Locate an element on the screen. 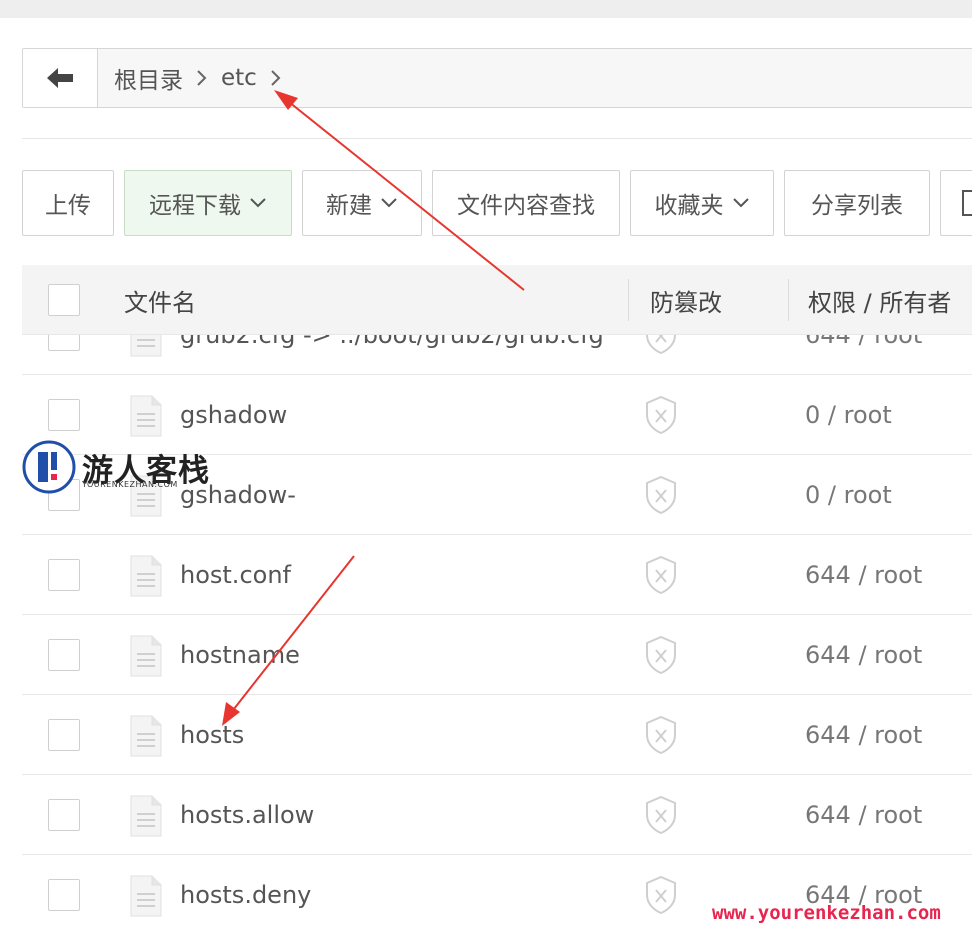 The height and width of the screenshot is (932, 972). file-name: hosts is located at coordinates (212, 735).